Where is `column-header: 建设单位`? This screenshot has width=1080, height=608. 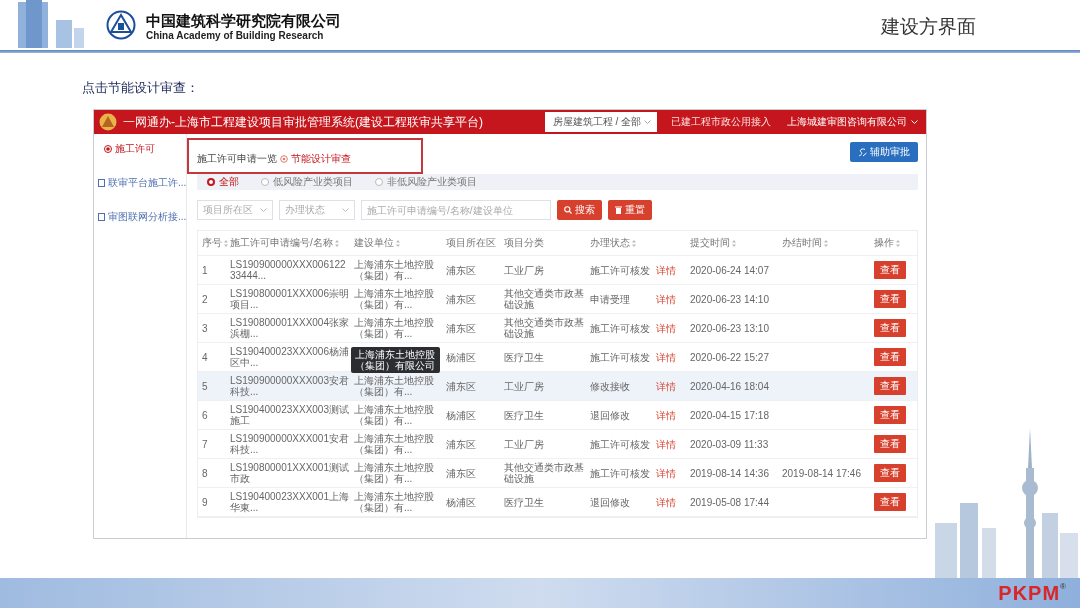
column-header: 建设单位 is located at coordinates (396, 243).